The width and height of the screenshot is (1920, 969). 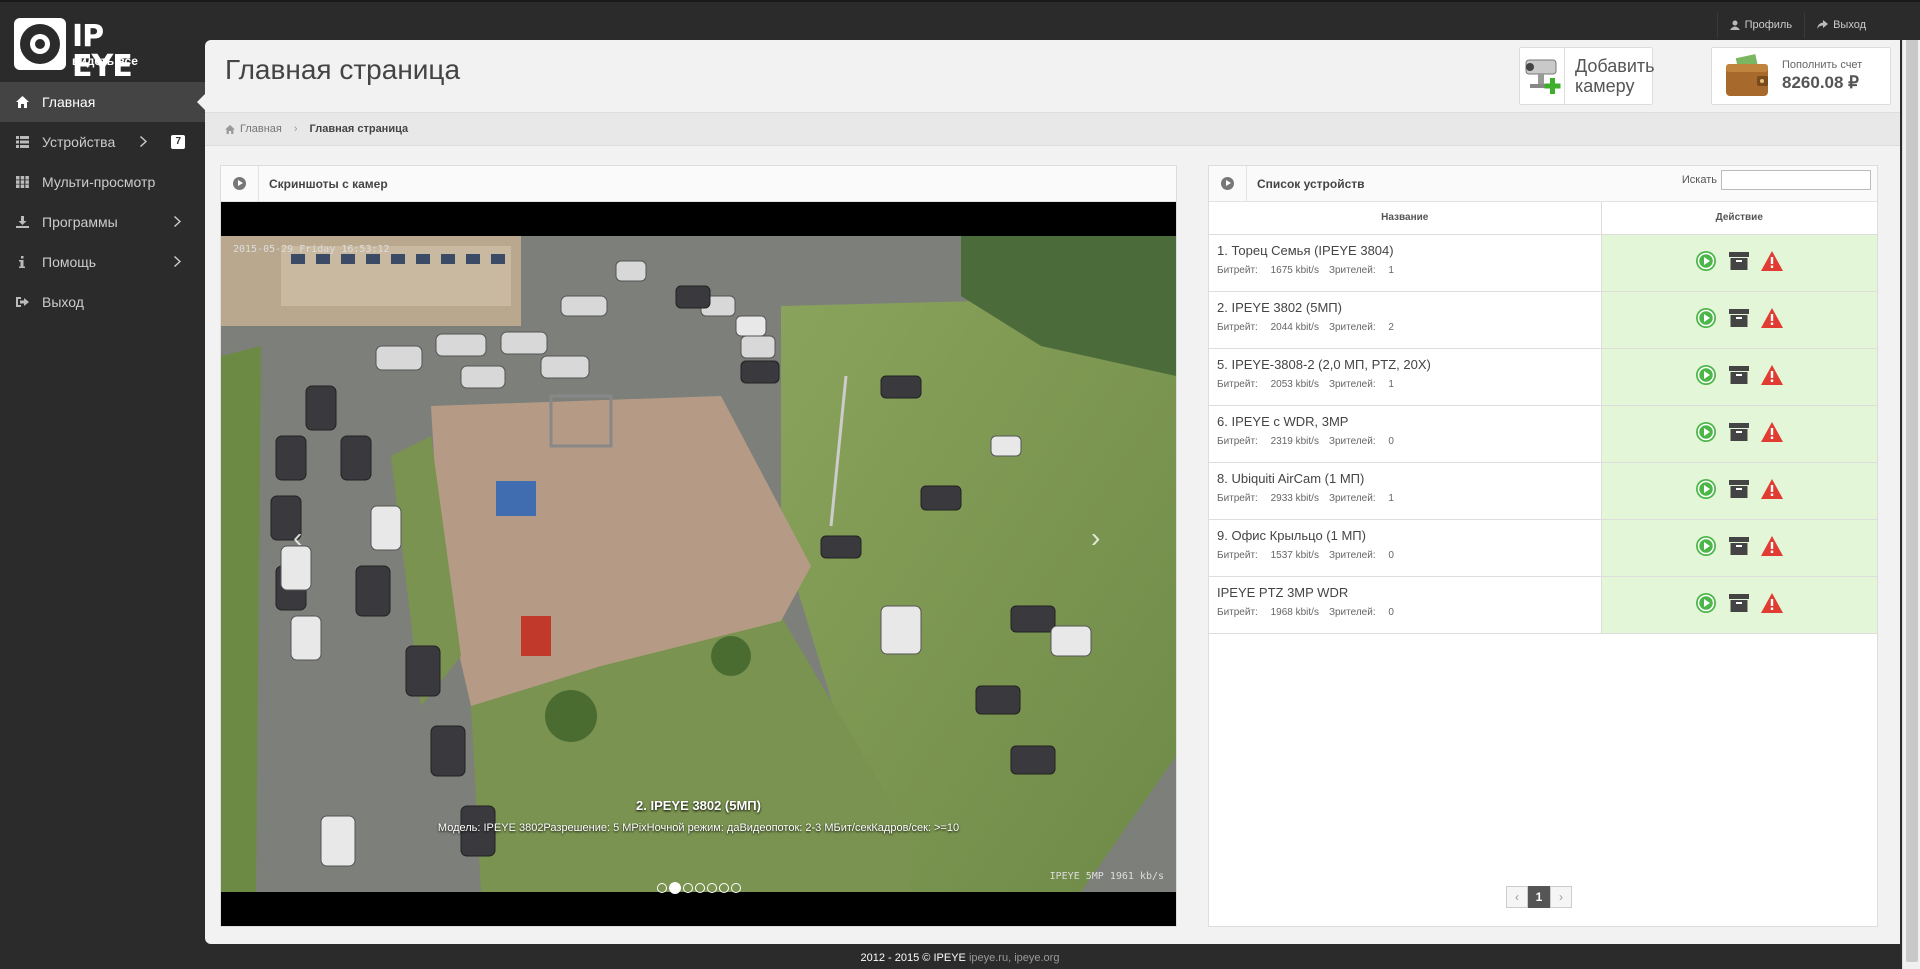 I want to click on top-up-balance-button: Пополнить счет 8260.08 ₽, so click(x=1801, y=76).